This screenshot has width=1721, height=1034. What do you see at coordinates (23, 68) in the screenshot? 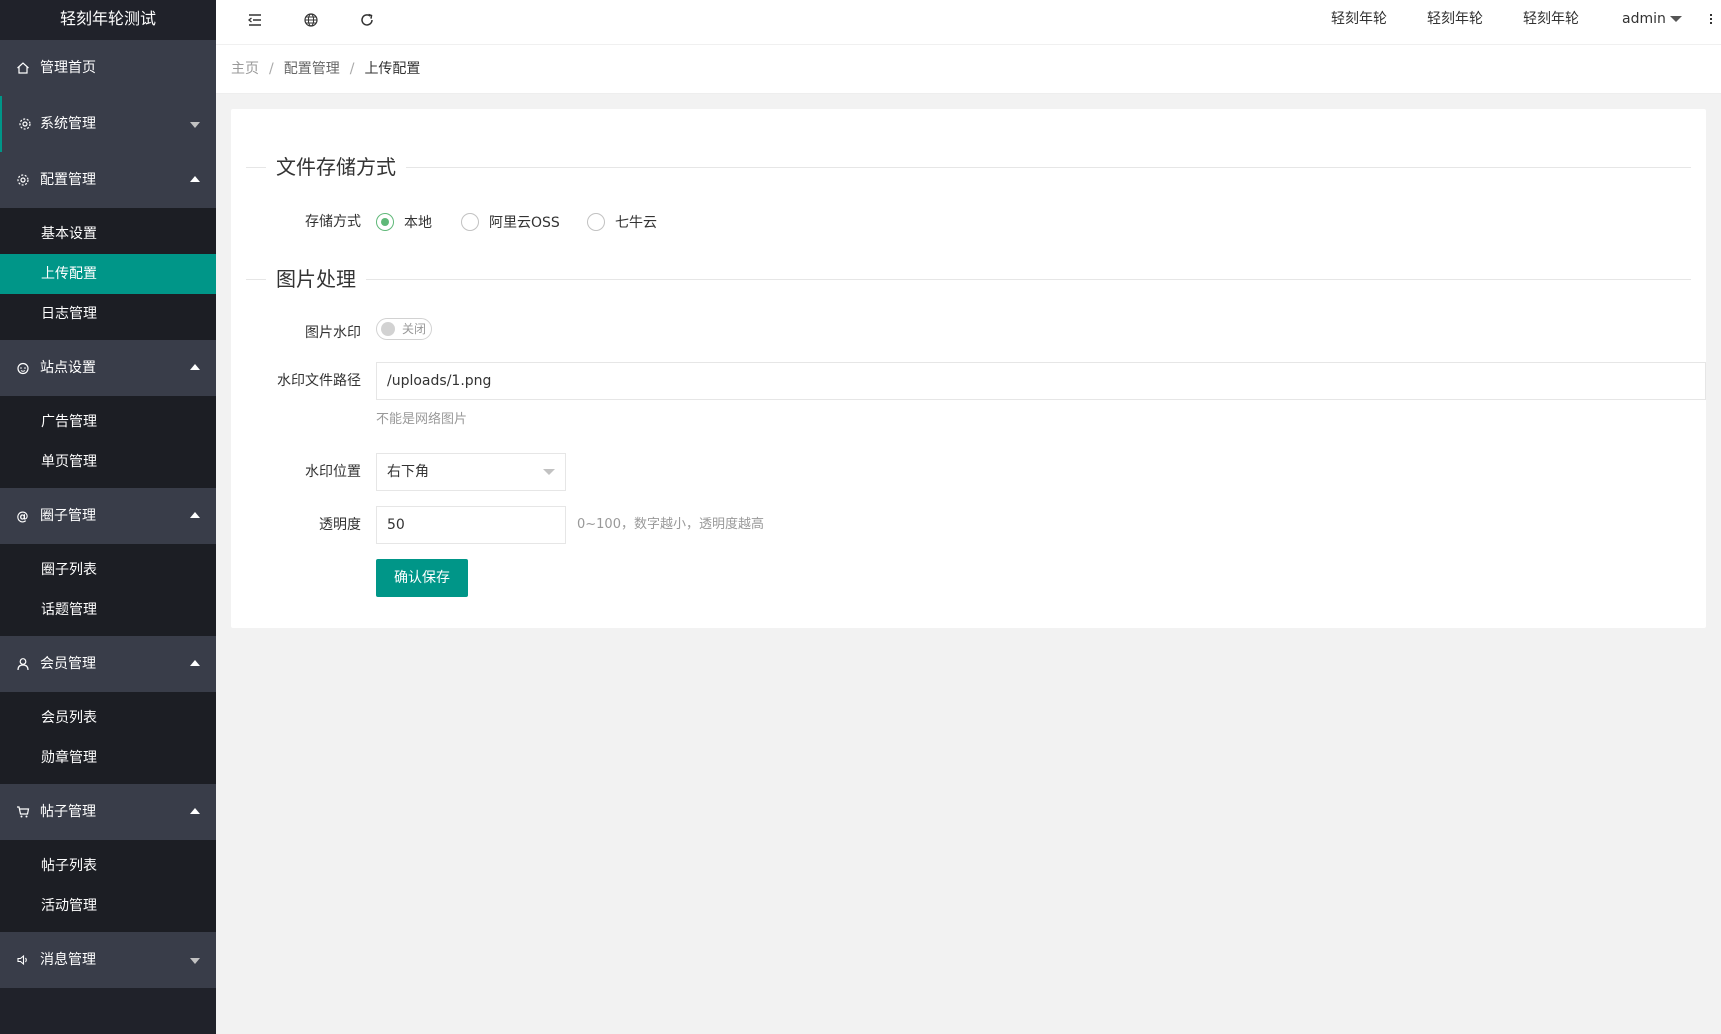
I see `home-icon` at bounding box center [23, 68].